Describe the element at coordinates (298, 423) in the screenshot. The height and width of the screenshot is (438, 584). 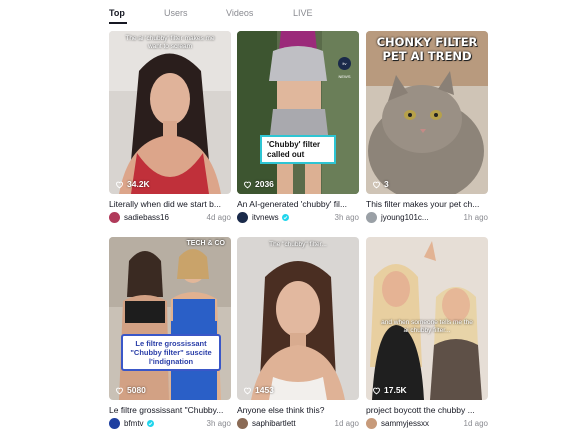
I see `video-meta: saphibartlett 1d ago` at that location.